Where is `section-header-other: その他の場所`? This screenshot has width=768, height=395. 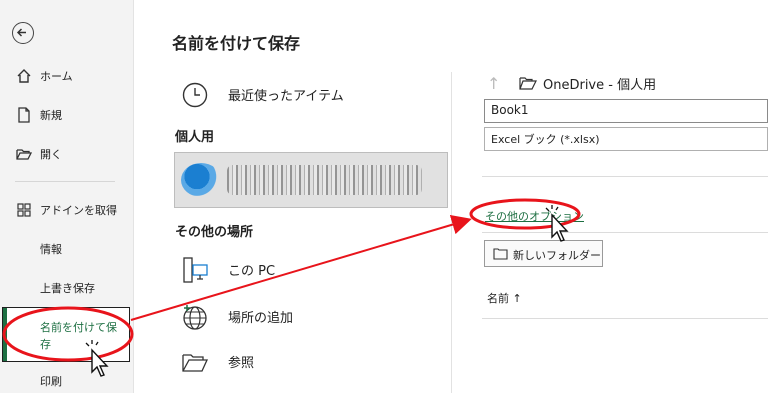 section-header-other: その他の場所 is located at coordinates (214, 232).